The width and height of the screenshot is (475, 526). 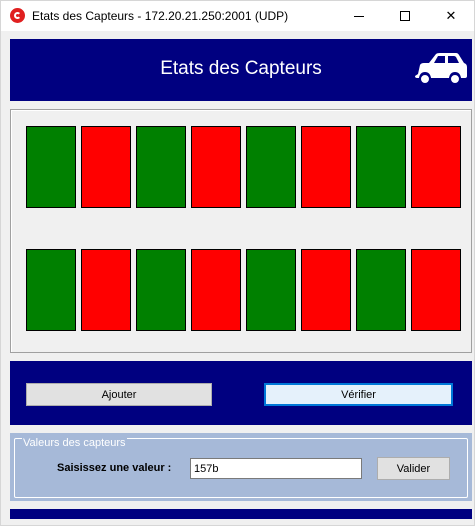 What do you see at coordinates (241, 514) in the screenshot?
I see `bottom-bar` at bounding box center [241, 514].